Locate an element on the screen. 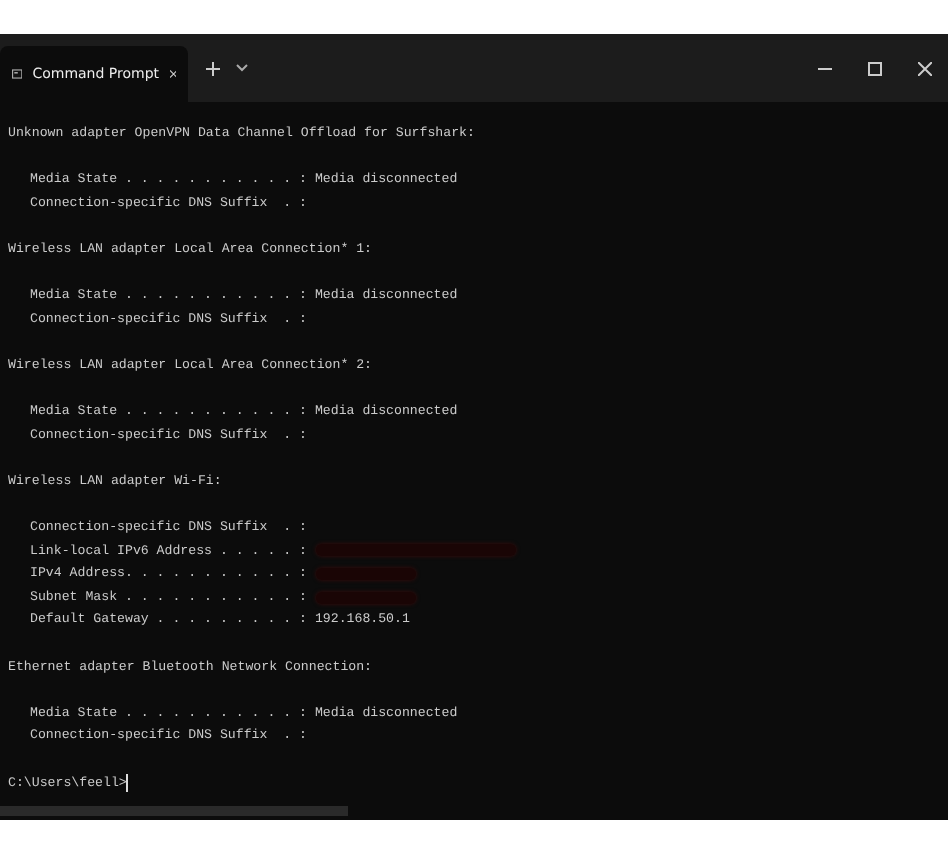 This screenshot has height=848, width=948. text-cursor is located at coordinates (127, 782).